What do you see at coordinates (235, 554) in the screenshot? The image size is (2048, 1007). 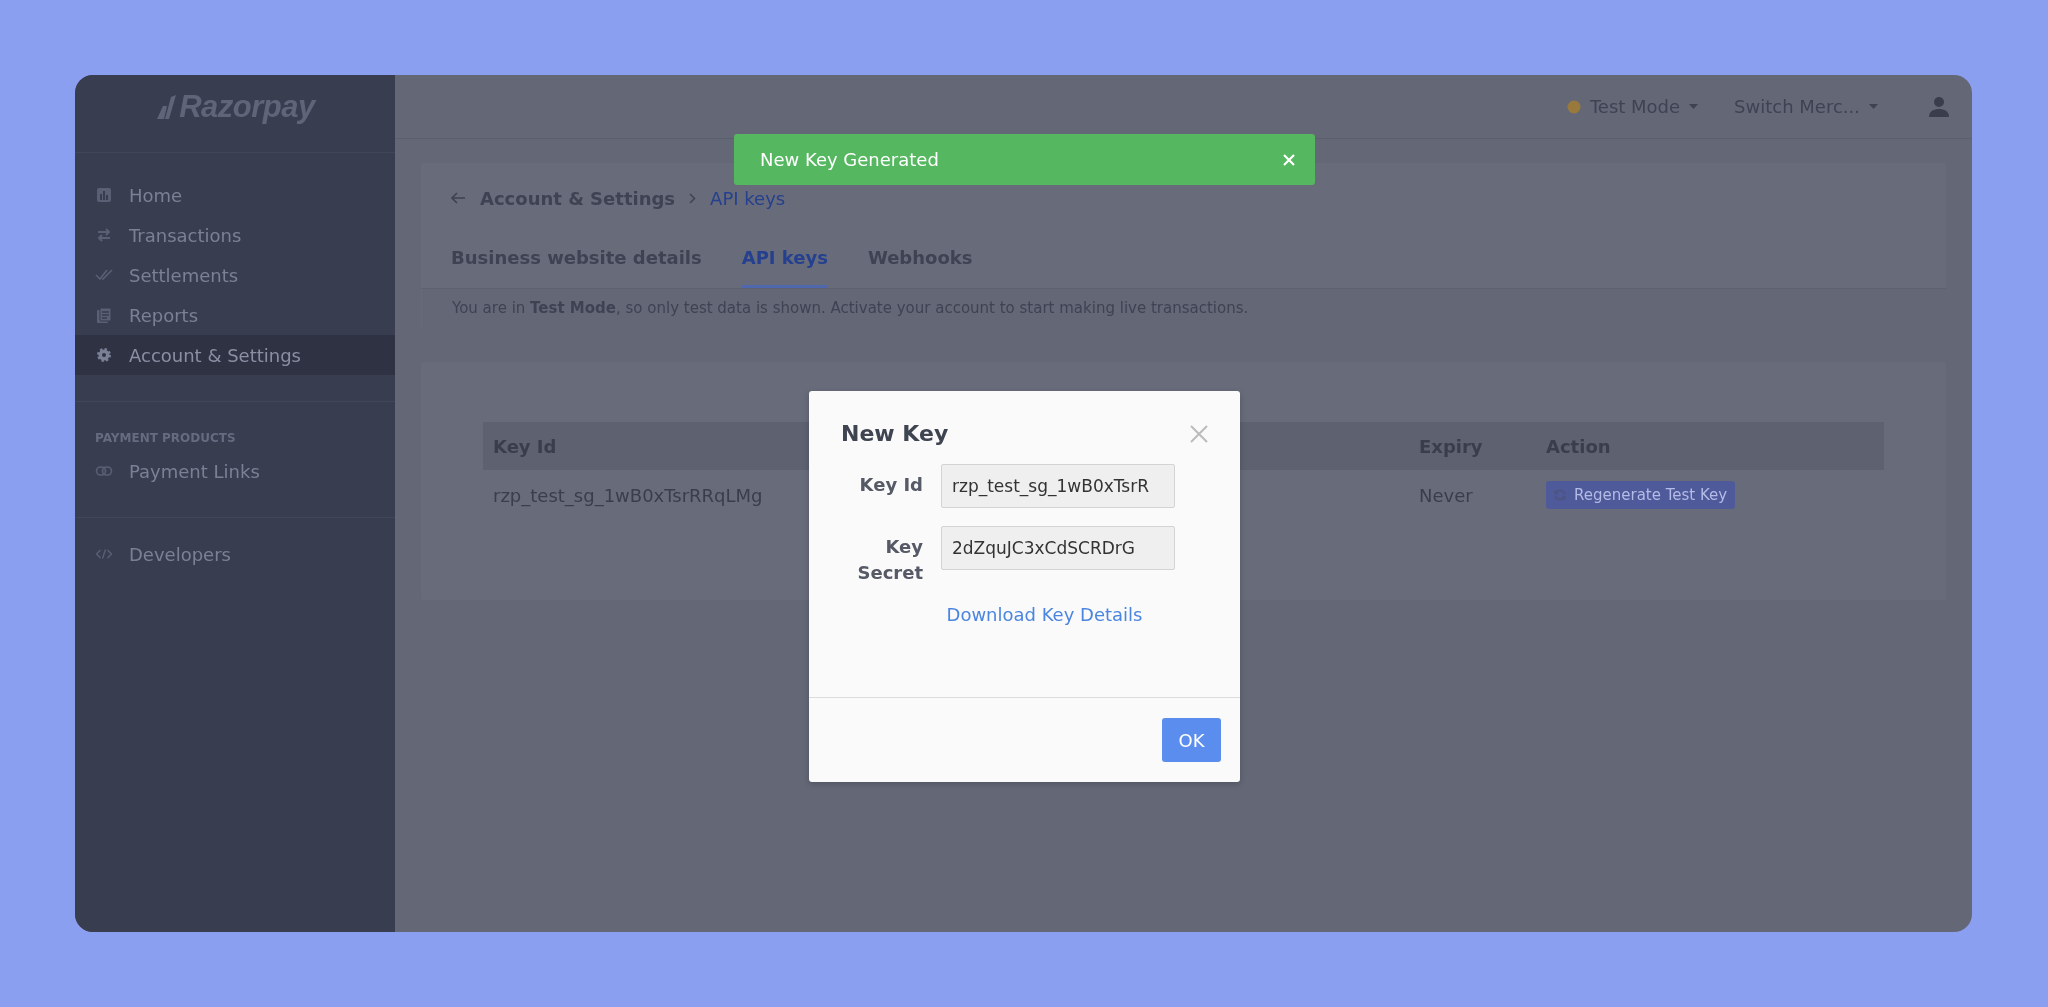 I see `sidebar-item: Developers` at bounding box center [235, 554].